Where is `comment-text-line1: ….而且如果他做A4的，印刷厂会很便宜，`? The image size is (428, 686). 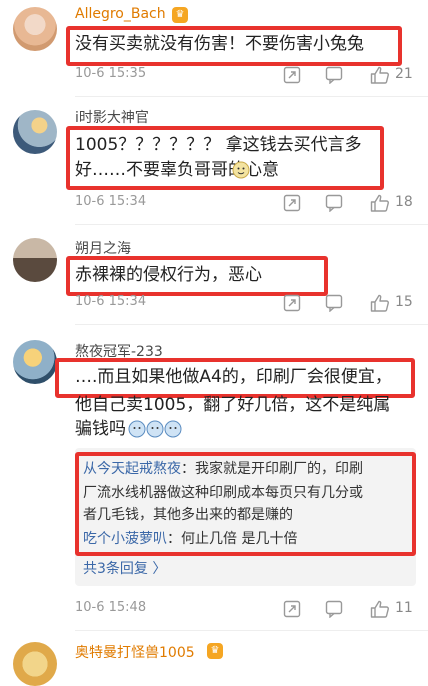
comment-text-line1: ….而且如果他做A4的，印刷厂会很便宜， is located at coordinates (233, 377).